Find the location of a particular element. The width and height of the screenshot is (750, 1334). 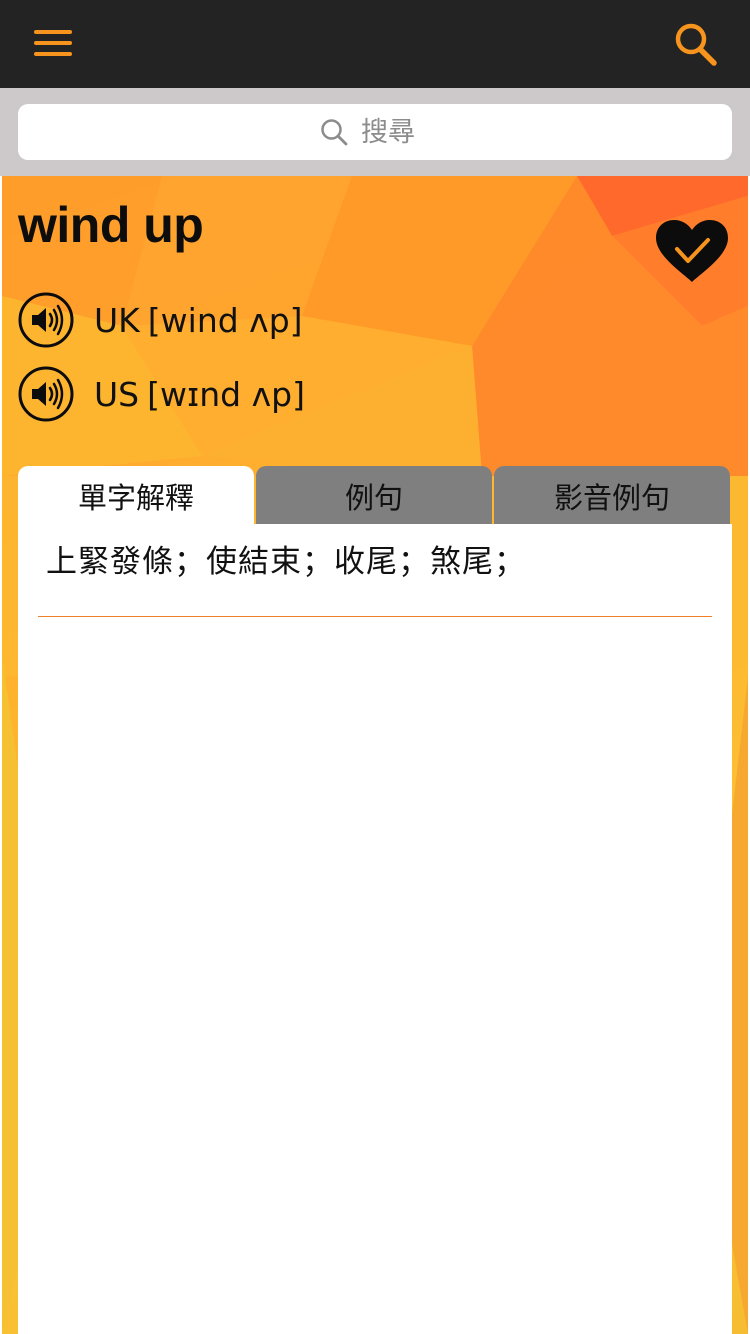

word-title: wind up is located at coordinates (111, 225).